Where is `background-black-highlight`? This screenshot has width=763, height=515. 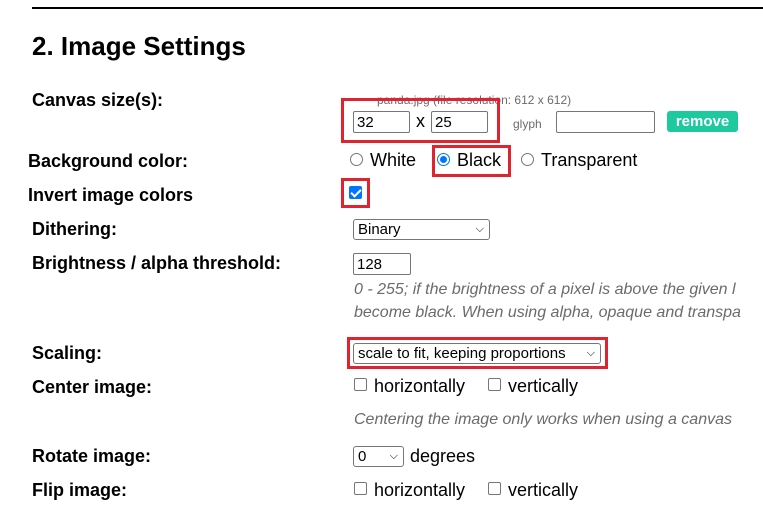
background-black-highlight is located at coordinates (471, 161).